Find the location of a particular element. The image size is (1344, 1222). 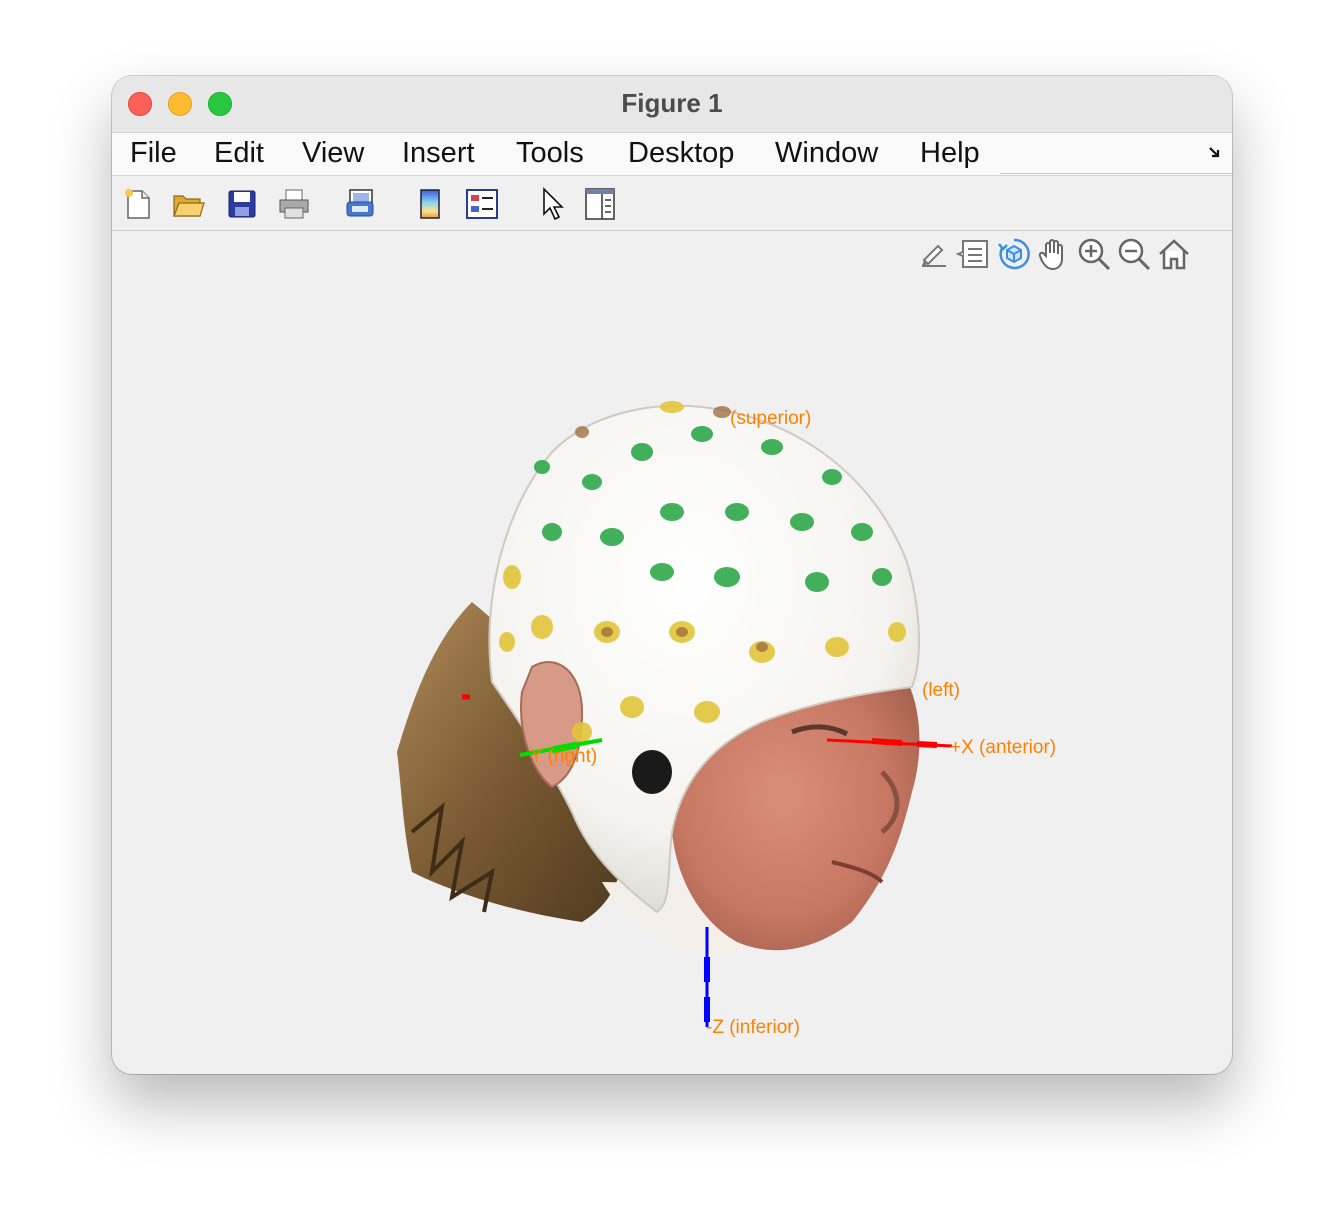

menu-view: View is located at coordinates (333, 153).